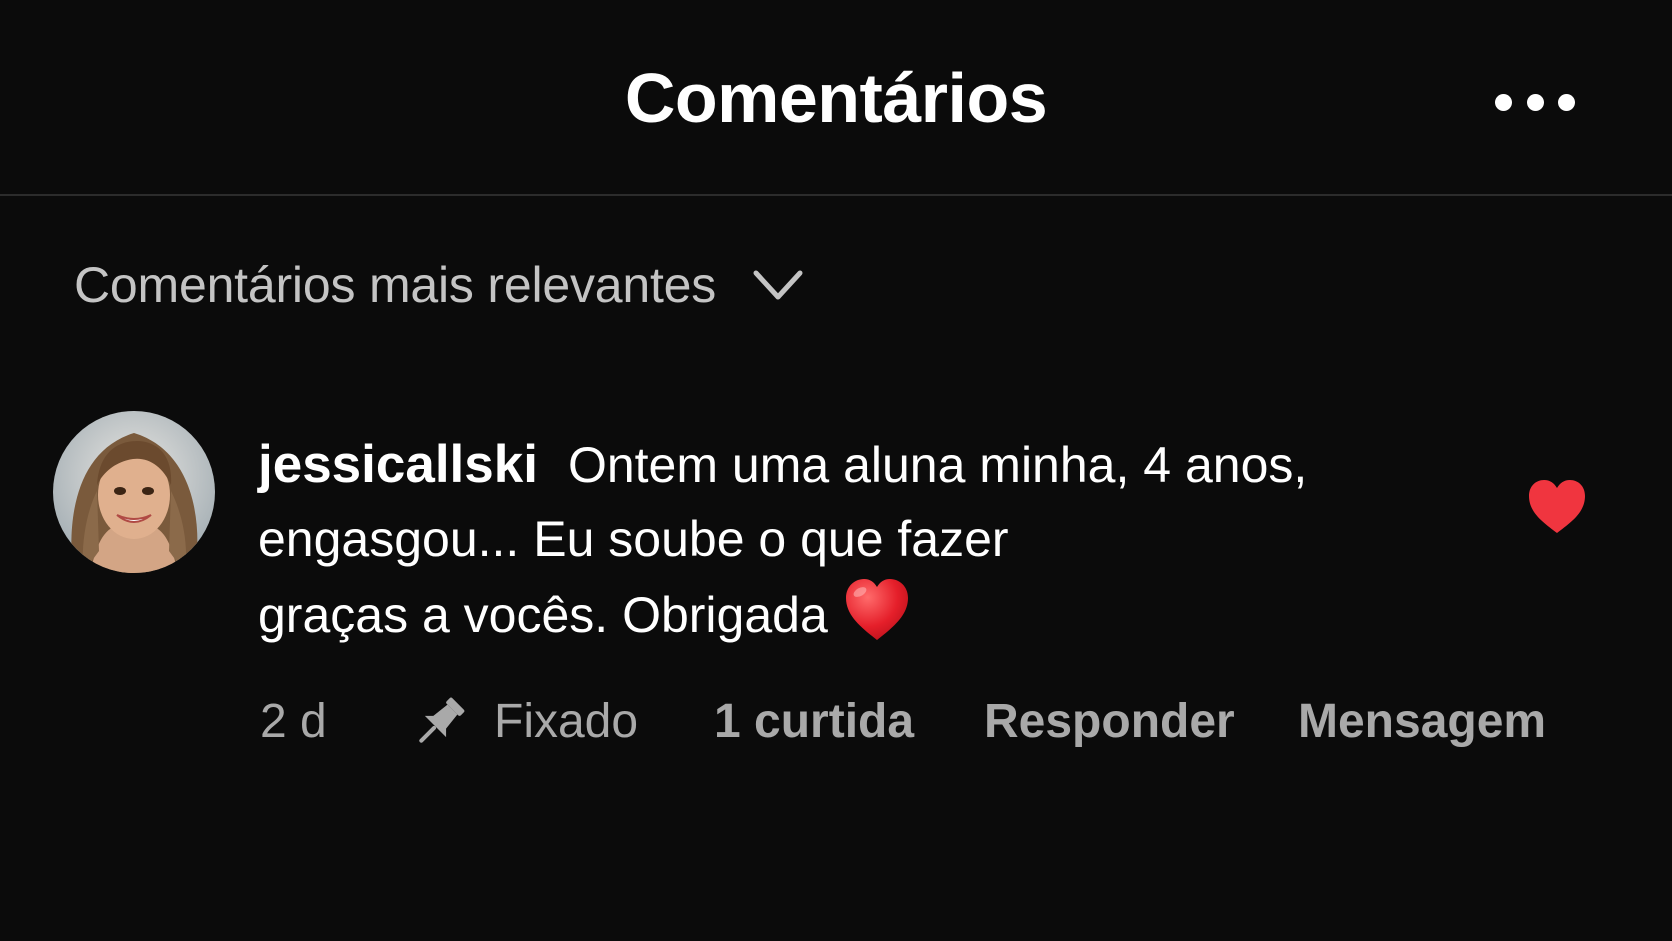 The width and height of the screenshot is (1672, 941). What do you see at coordinates (1422, 722) in the screenshot?
I see `message-button: Mensagem` at bounding box center [1422, 722].